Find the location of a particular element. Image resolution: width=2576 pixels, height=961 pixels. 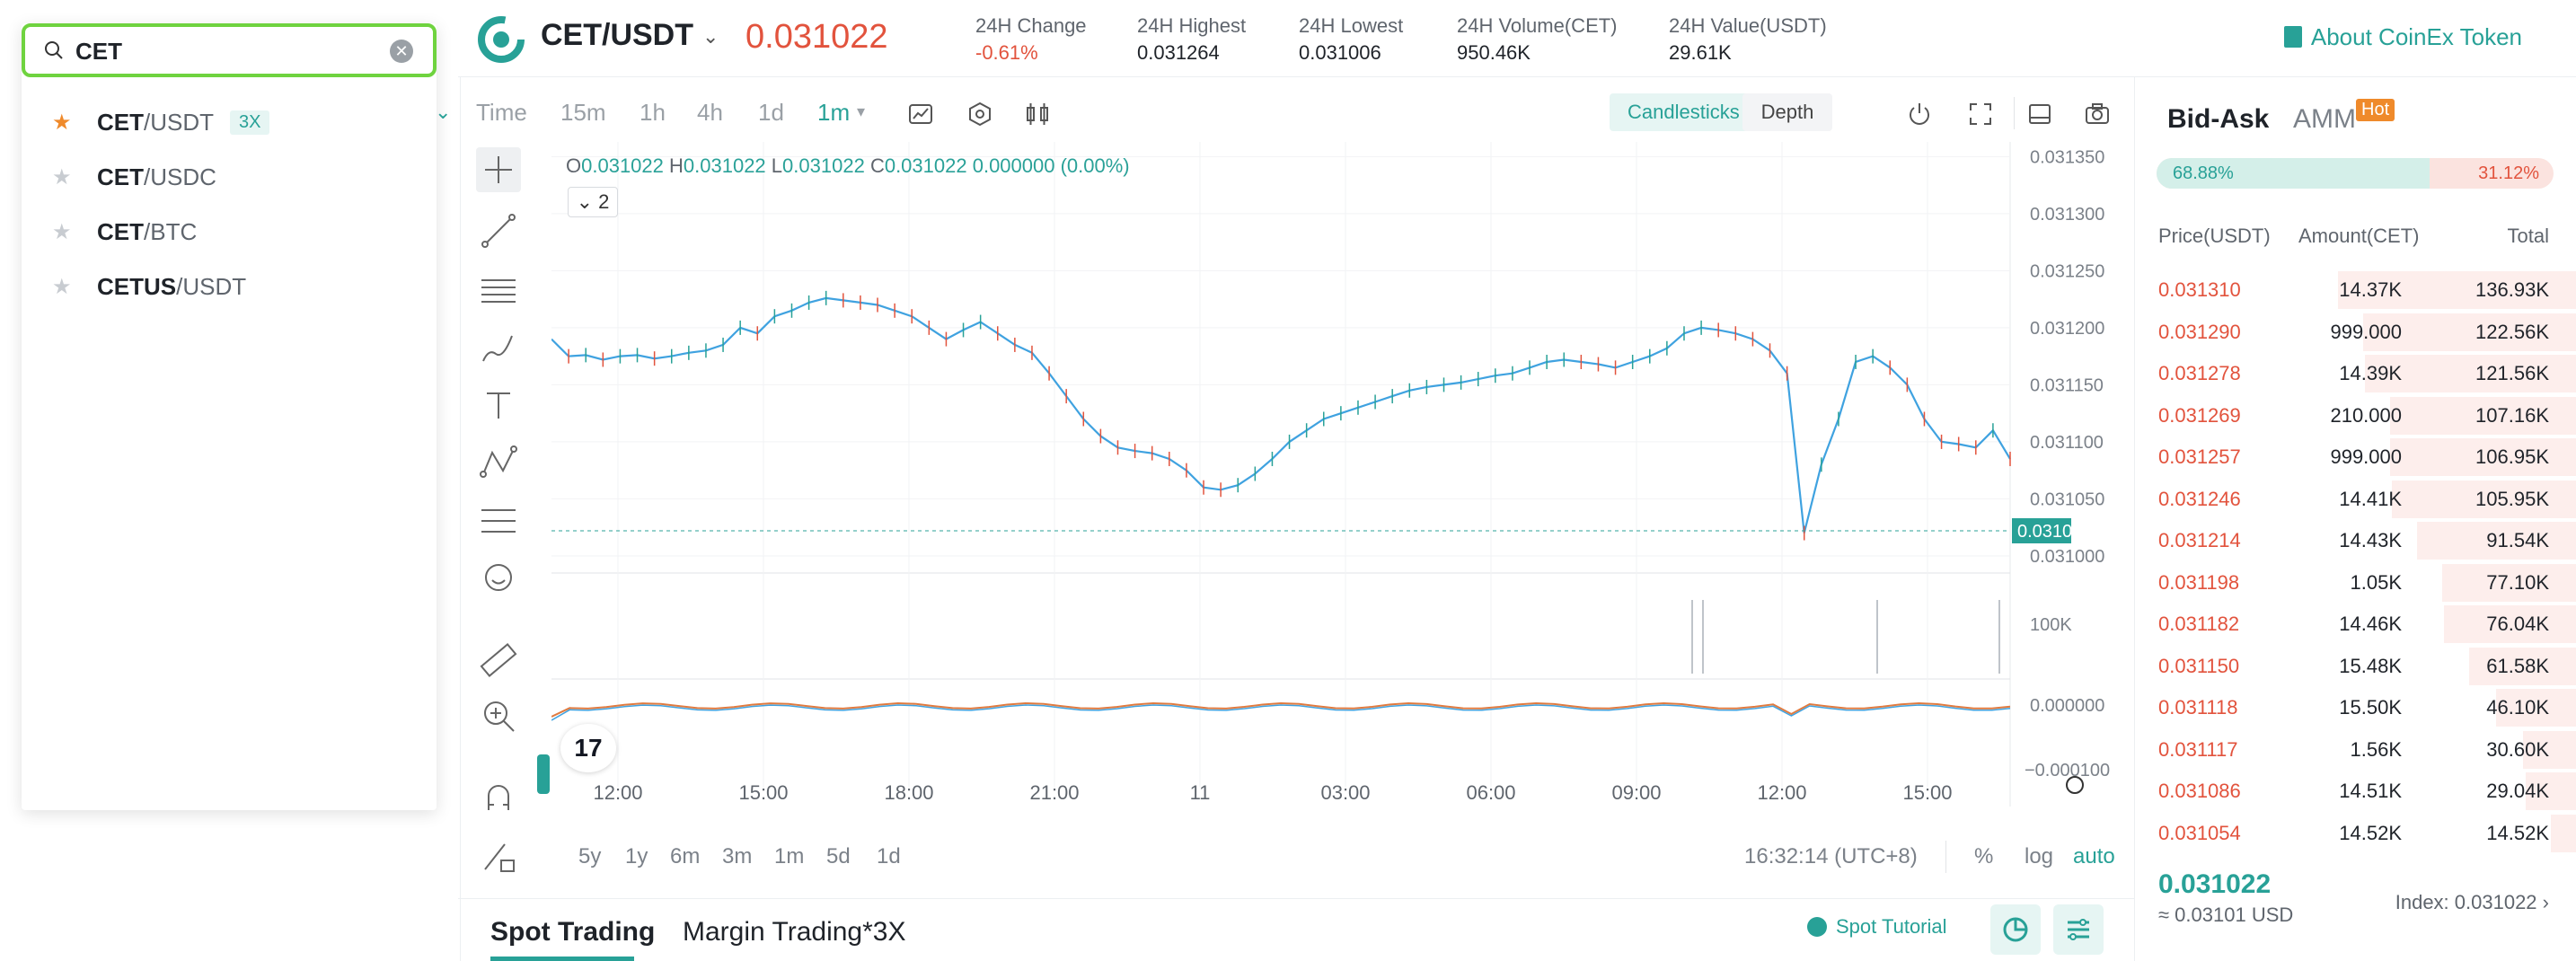

timeframe-15m: 15m is located at coordinates (583, 113).